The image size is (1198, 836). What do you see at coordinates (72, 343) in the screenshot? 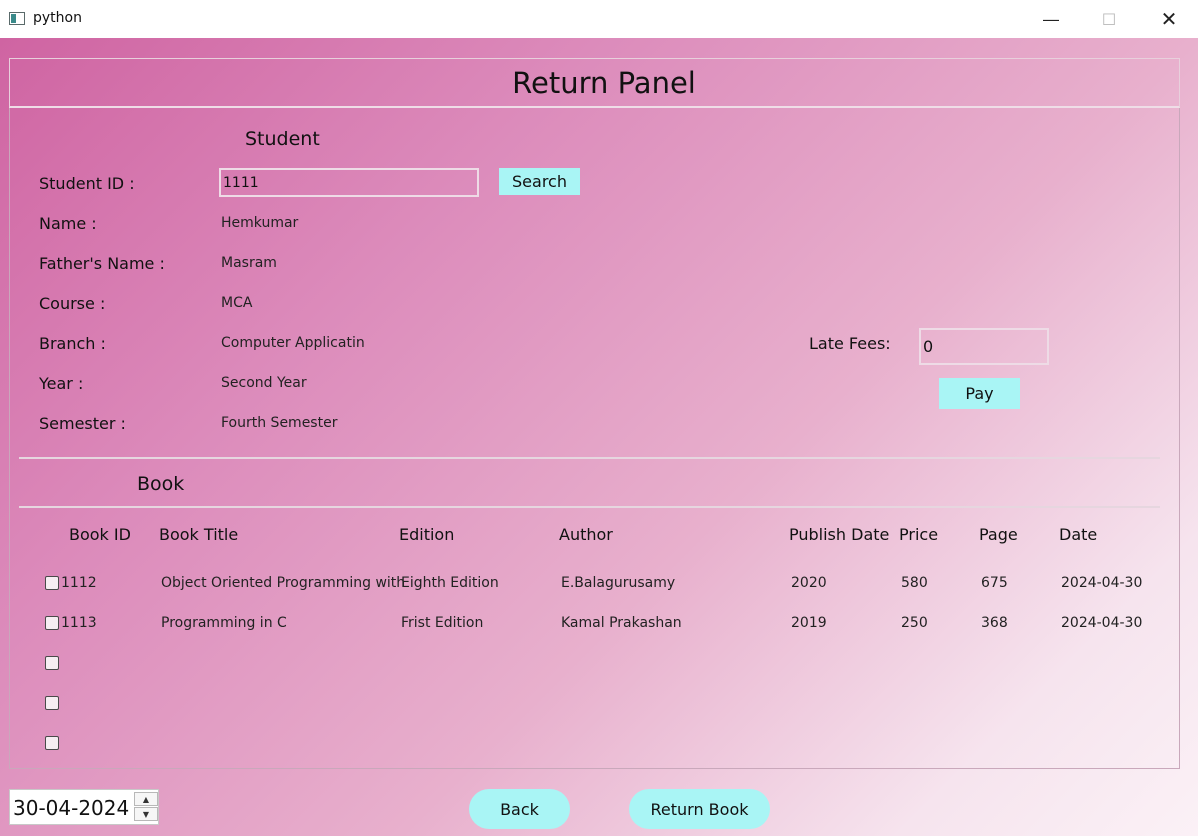
I see `branch-label: Branch :` at bounding box center [72, 343].